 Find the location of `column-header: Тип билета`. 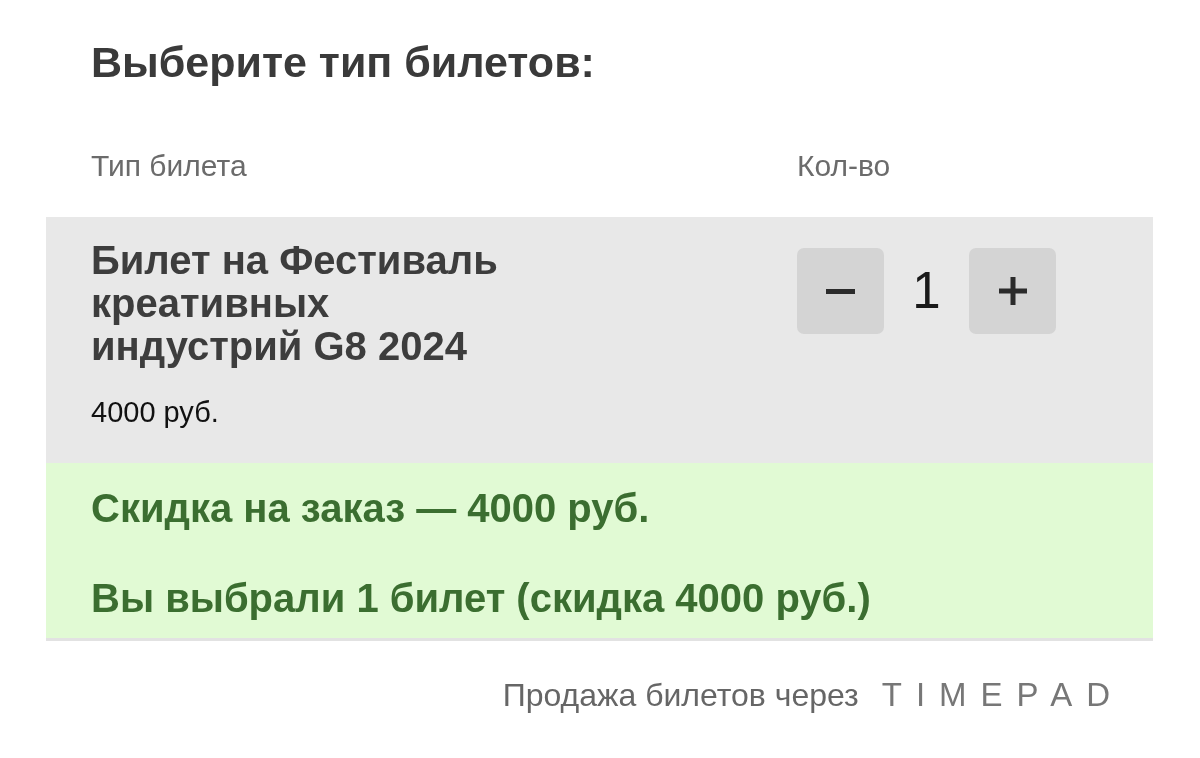

column-header: Тип билета is located at coordinates (169, 166).